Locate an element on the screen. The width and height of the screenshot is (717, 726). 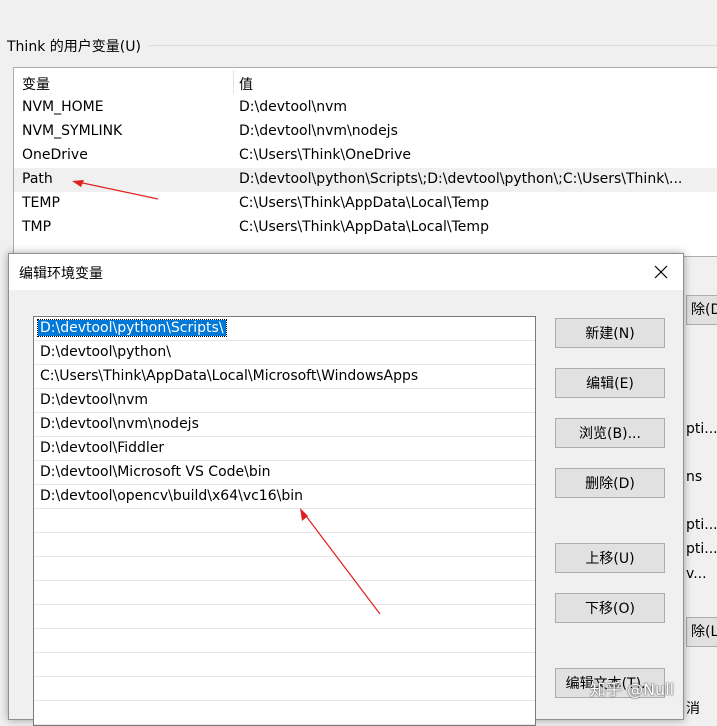
path-entry: D:\devtool\Fiddler is located at coordinates (102, 448).